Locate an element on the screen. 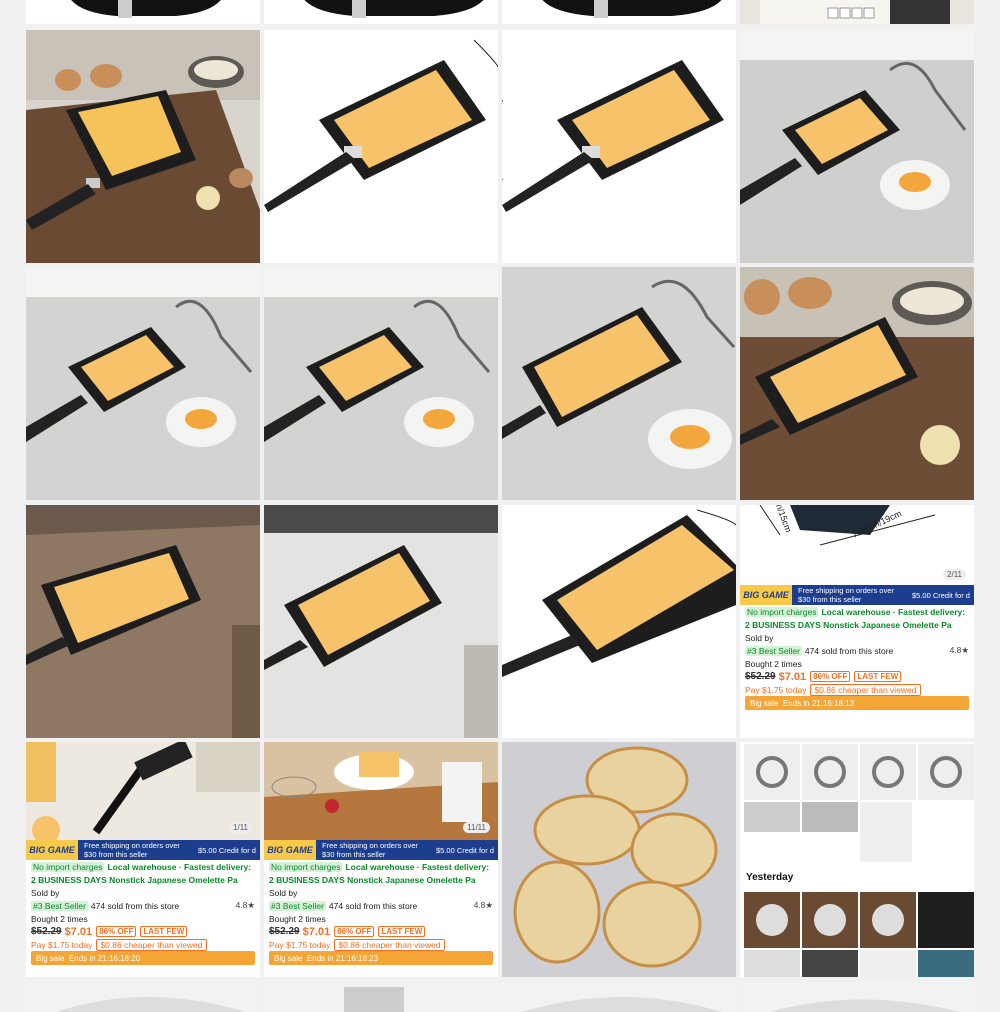 This screenshot has width=1000, height=1012. image-counter: 1/11 is located at coordinates (240, 827).